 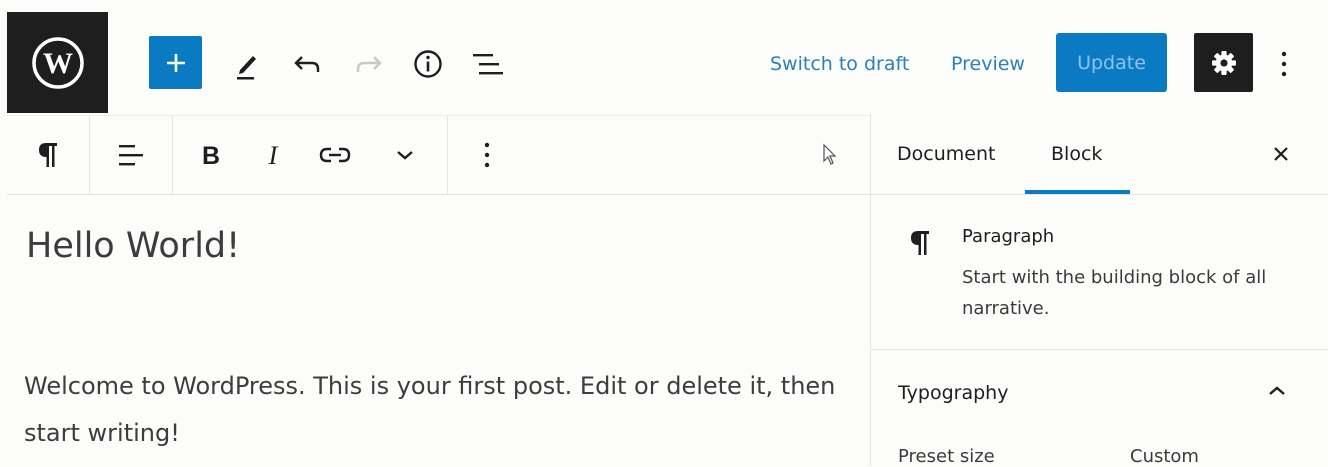 I want to click on bold-button: B, so click(x=211, y=155).